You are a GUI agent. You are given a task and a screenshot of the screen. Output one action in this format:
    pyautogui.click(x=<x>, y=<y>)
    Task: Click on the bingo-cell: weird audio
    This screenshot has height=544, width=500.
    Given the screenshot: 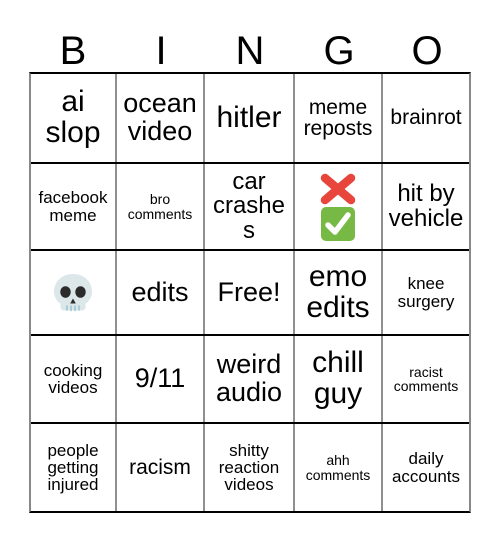 What is the action you would take?
    pyautogui.click(x=250, y=379)
    